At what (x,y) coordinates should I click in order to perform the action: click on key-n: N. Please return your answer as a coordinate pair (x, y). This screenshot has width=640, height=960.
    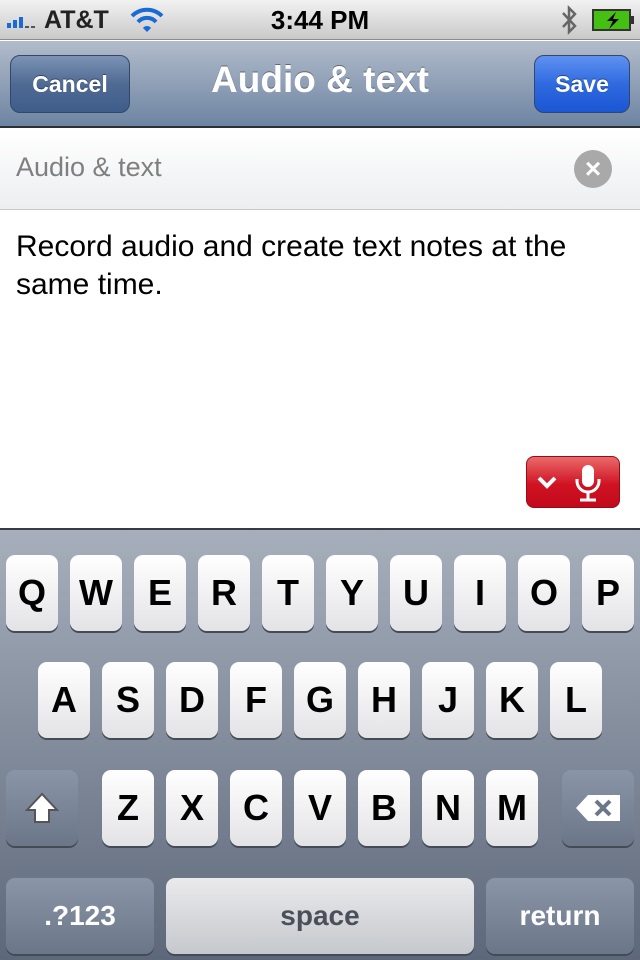
    Looking at the image, I should click on (448, 808).